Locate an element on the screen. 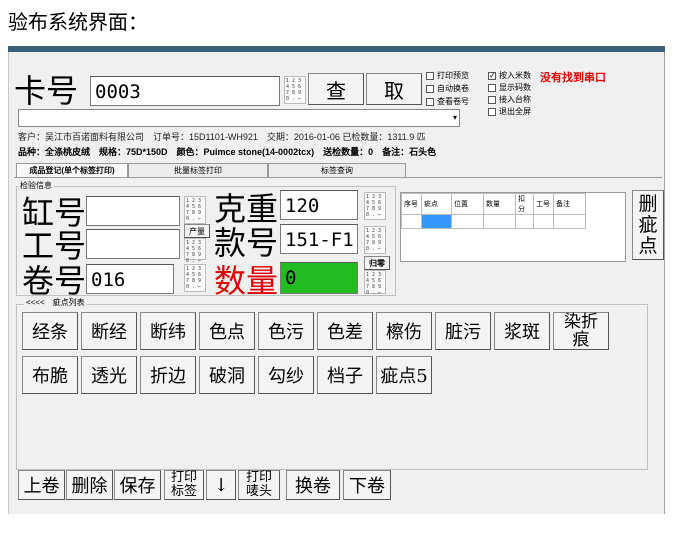 This screenshot has height=540, width=685. options-group-2: ✓ 按入米数 显示码数 接入台称 退出全屏 is located at coordinates (509, 93).